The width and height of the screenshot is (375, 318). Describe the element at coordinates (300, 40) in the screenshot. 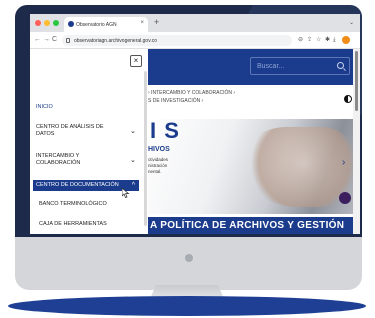

I see `zoom-icon: ⊖` at that location.